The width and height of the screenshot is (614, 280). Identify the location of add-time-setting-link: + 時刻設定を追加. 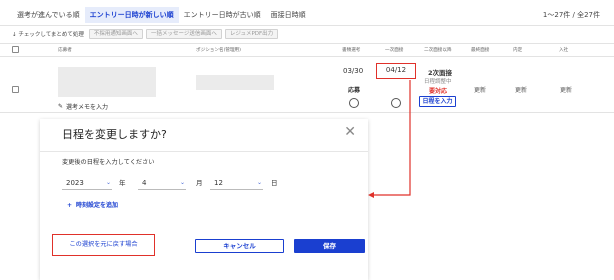
(92, 204).